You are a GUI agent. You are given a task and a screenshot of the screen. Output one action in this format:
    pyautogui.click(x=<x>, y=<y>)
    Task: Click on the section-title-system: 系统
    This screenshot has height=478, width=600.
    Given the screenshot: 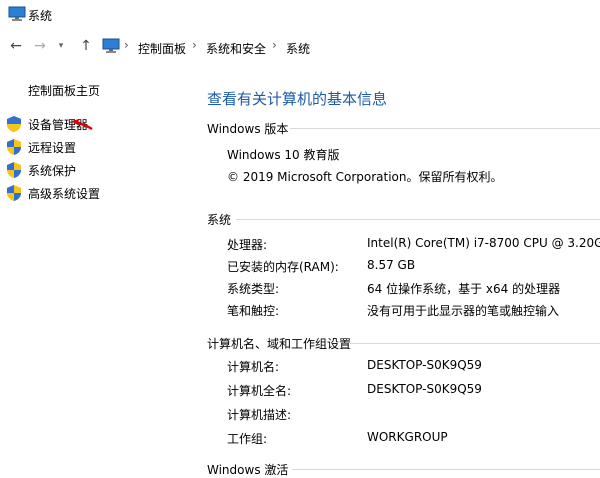 What is the action you would take?
    pyautogui.click(x=219, y=220)
    